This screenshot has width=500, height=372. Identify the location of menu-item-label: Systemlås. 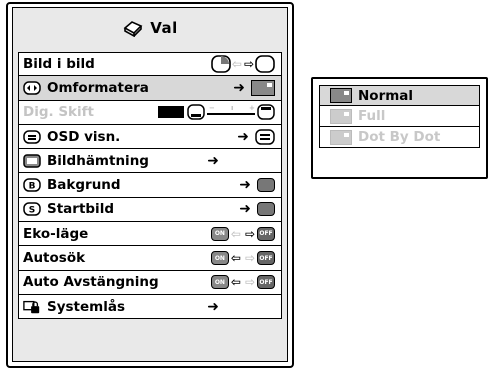
(86, 306).